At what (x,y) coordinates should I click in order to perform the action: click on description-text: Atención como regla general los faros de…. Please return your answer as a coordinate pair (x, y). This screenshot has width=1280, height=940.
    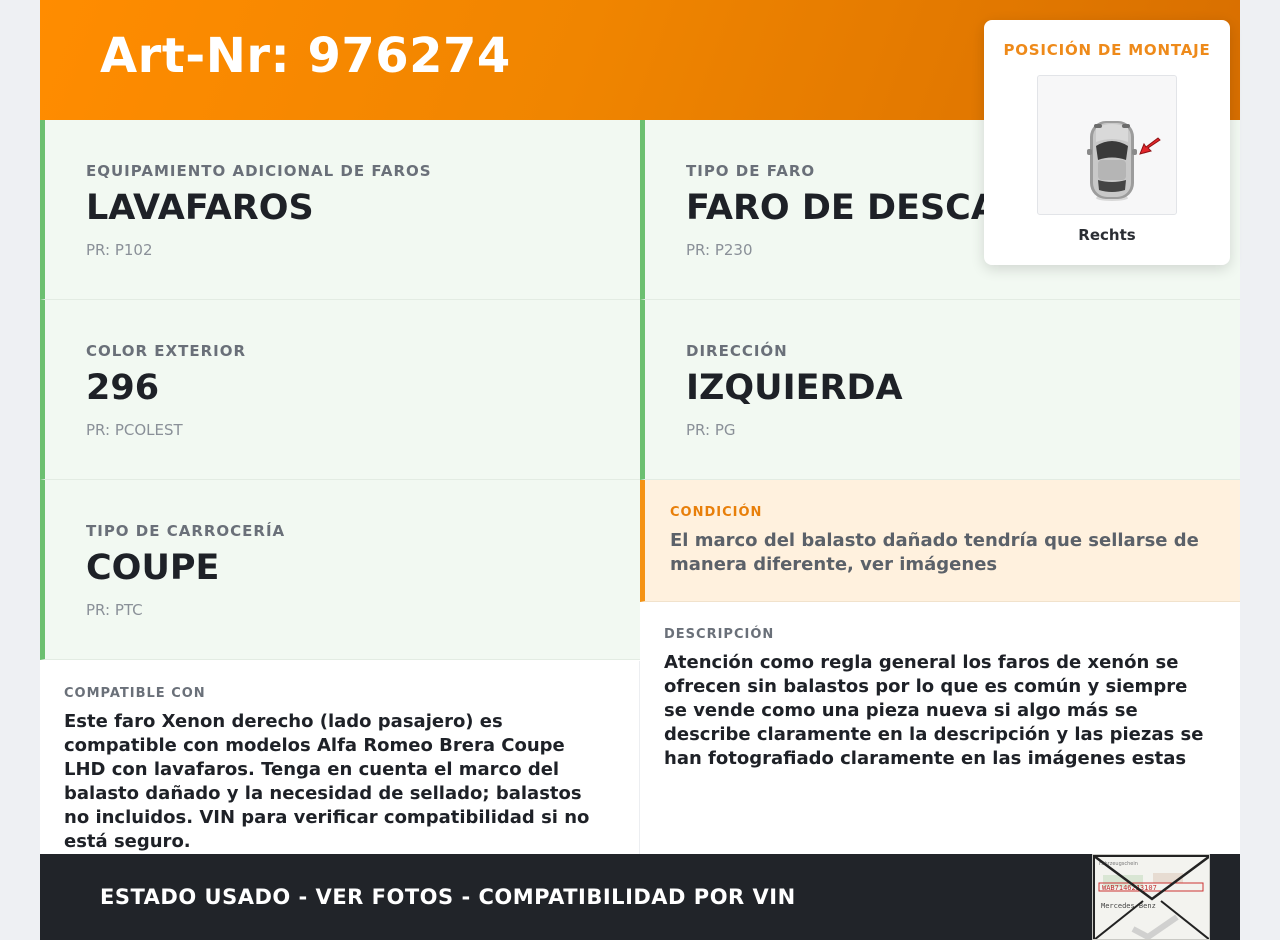
    Looking at the image, I should click on (934, 710).